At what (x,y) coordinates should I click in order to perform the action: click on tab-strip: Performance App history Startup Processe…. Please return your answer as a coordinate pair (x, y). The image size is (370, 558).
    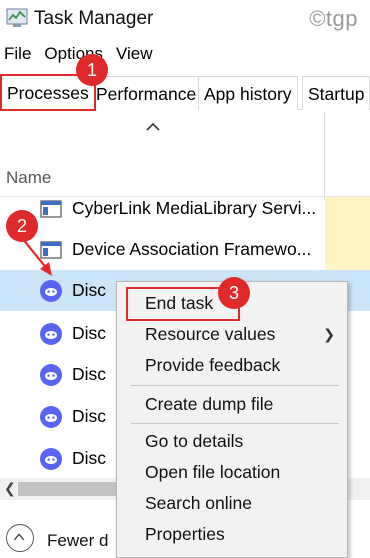
    Looking at the image, I should click on (185, 91).